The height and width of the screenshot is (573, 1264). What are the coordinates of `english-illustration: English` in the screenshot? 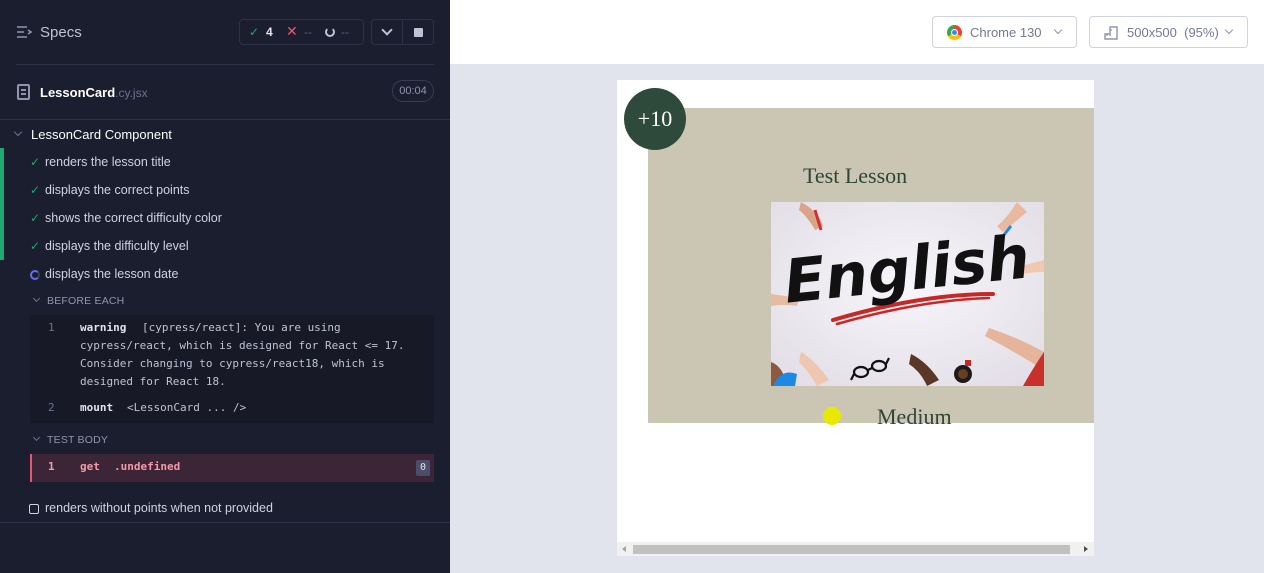 It's located at (907, 294).